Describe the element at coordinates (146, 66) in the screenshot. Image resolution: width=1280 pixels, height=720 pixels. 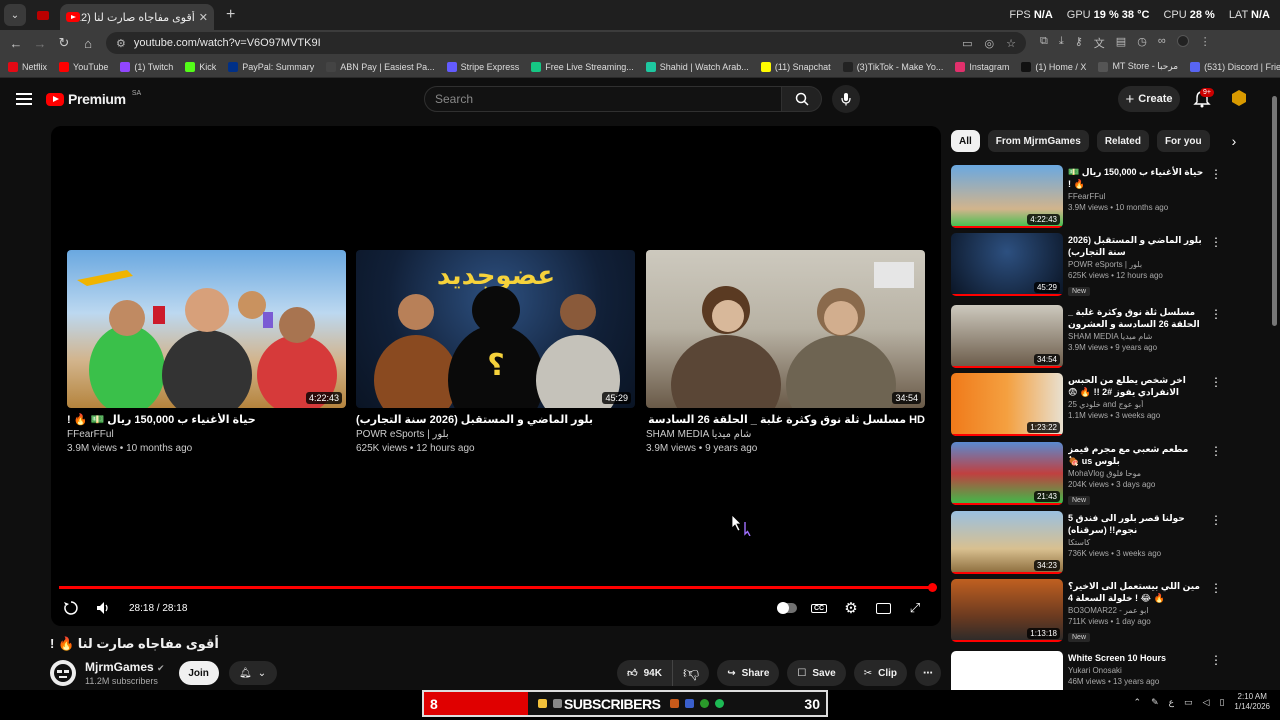
I see `bookmark-item: (1) Twitch` at that location.